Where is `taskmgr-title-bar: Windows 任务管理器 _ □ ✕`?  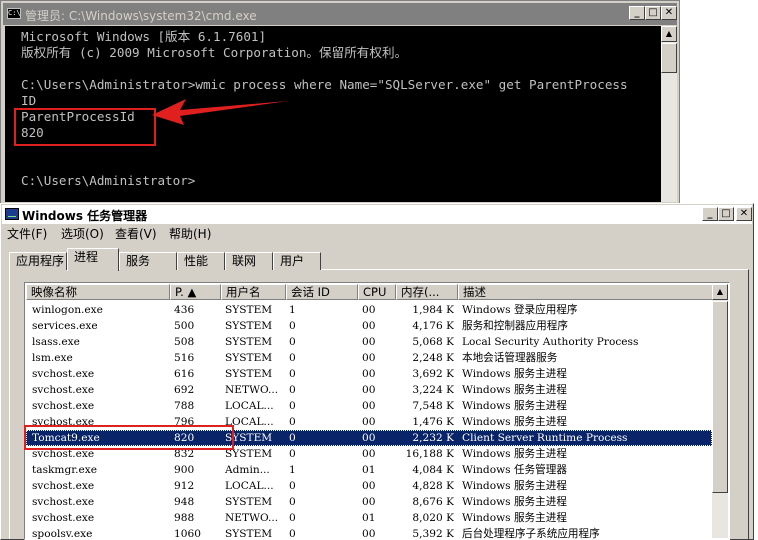
taskmgr-title-bar: Windows 任务管理器 _ □ ✕ is located at coordinates (377, 214).